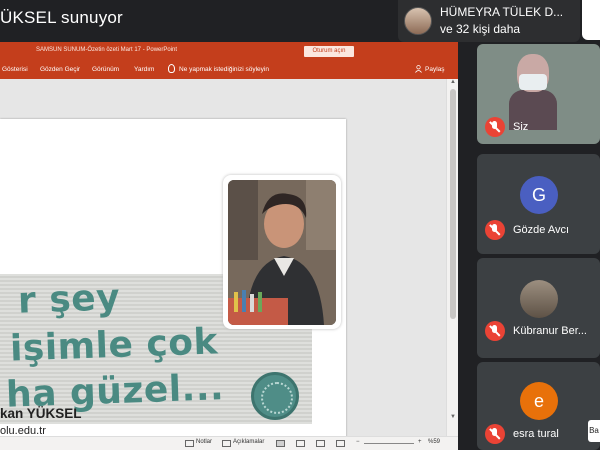 The image size is (600, 450). What do you see at coordinates (434, 442) in the screenshot?
I see `zoom-level: %59` at bounding box center [434, 442].